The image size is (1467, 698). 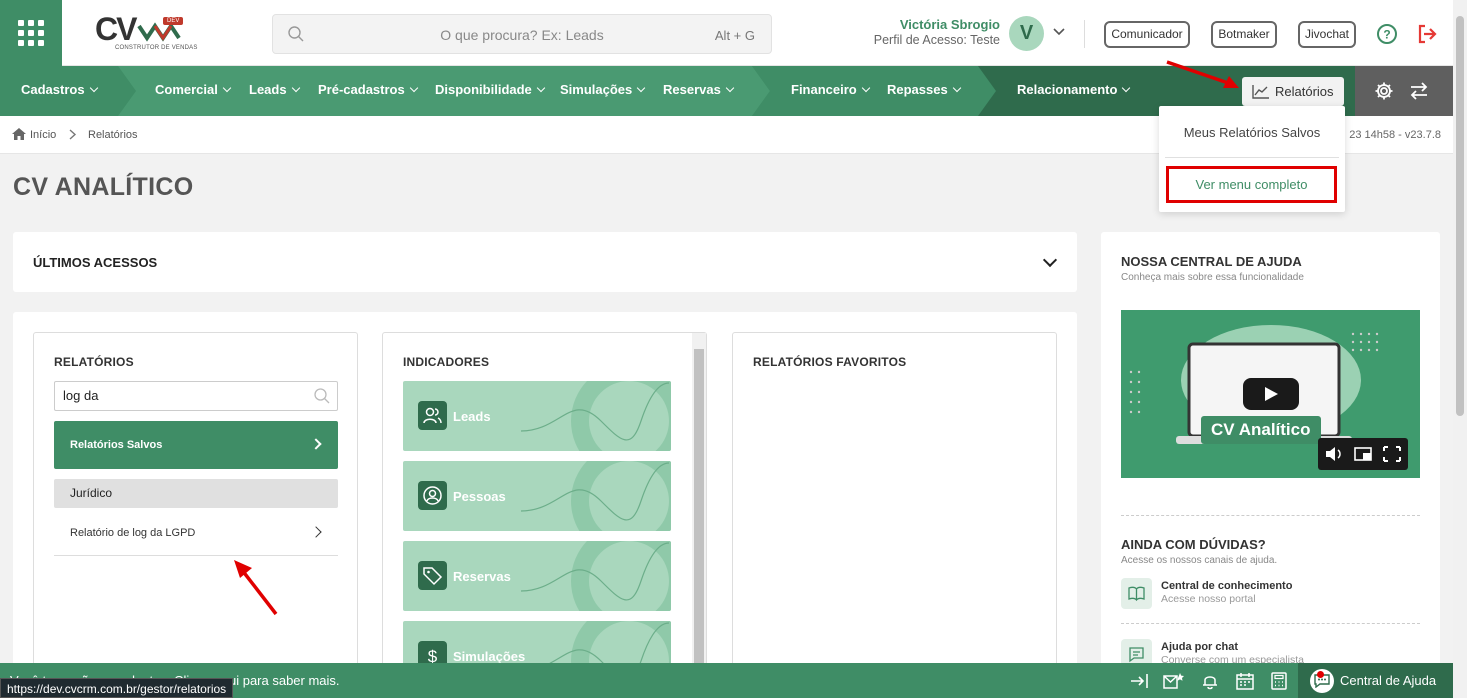 I want to click on home-icon, so click(x=19, y=134).